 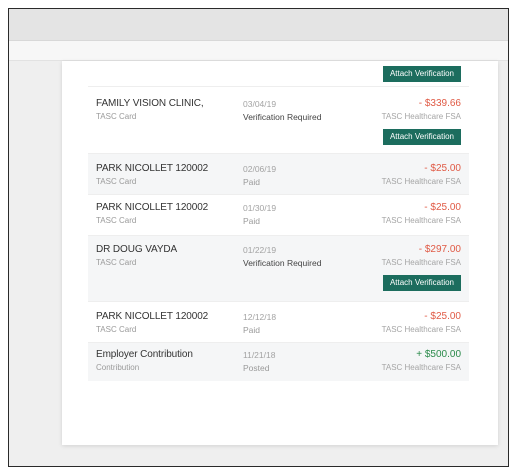 I want to click on payment-method: Contribution, so click(x=118, y=367).